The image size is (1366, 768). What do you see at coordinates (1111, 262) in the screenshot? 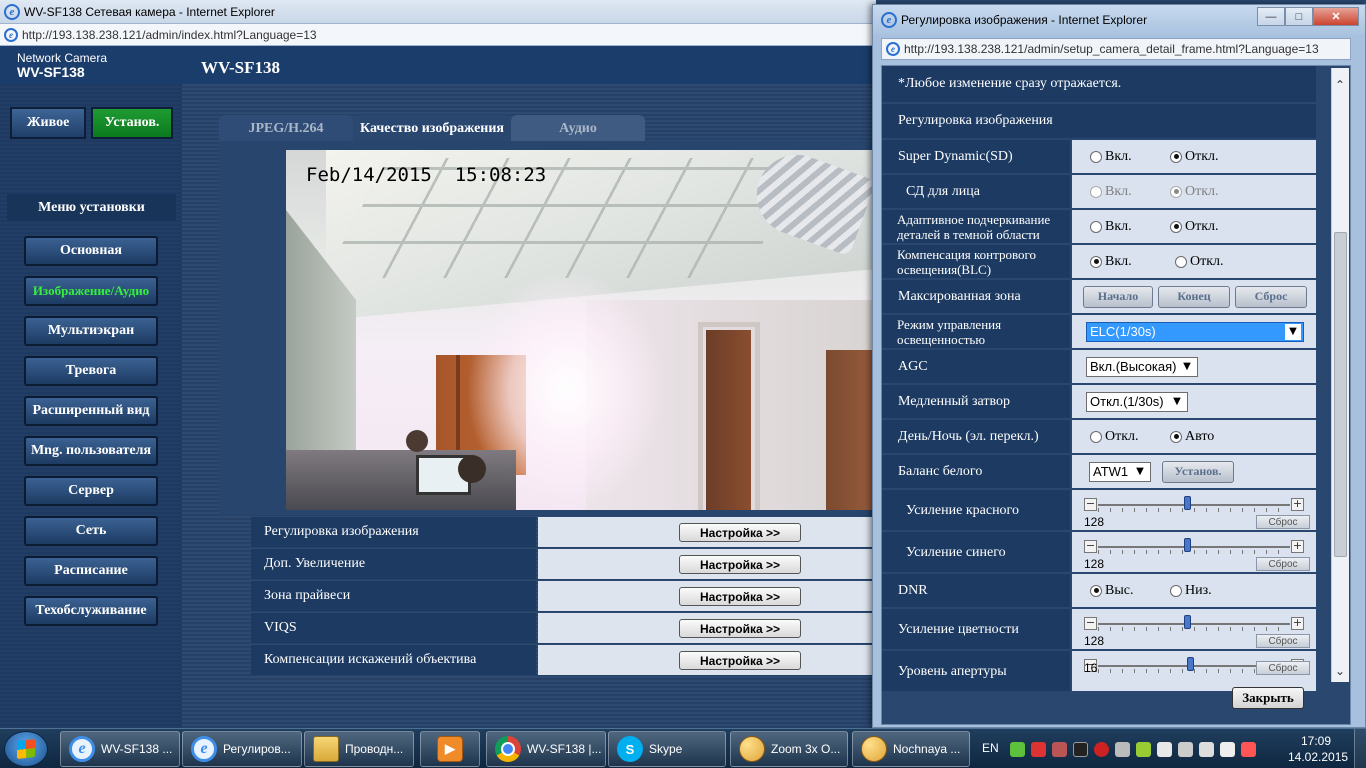
I see `blc-on-radio: Вкл.` at bounding box center [1111, 262].